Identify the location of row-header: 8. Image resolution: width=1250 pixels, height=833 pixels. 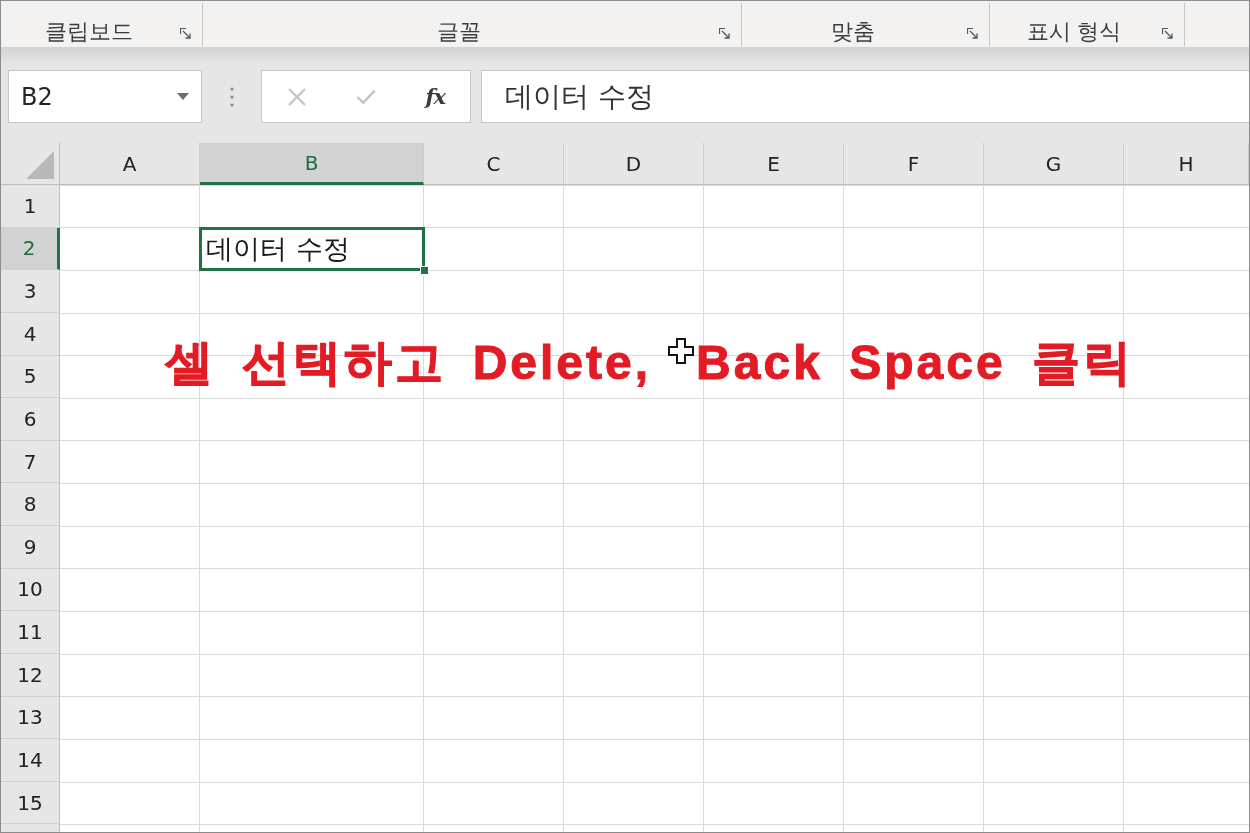
(30, 504).